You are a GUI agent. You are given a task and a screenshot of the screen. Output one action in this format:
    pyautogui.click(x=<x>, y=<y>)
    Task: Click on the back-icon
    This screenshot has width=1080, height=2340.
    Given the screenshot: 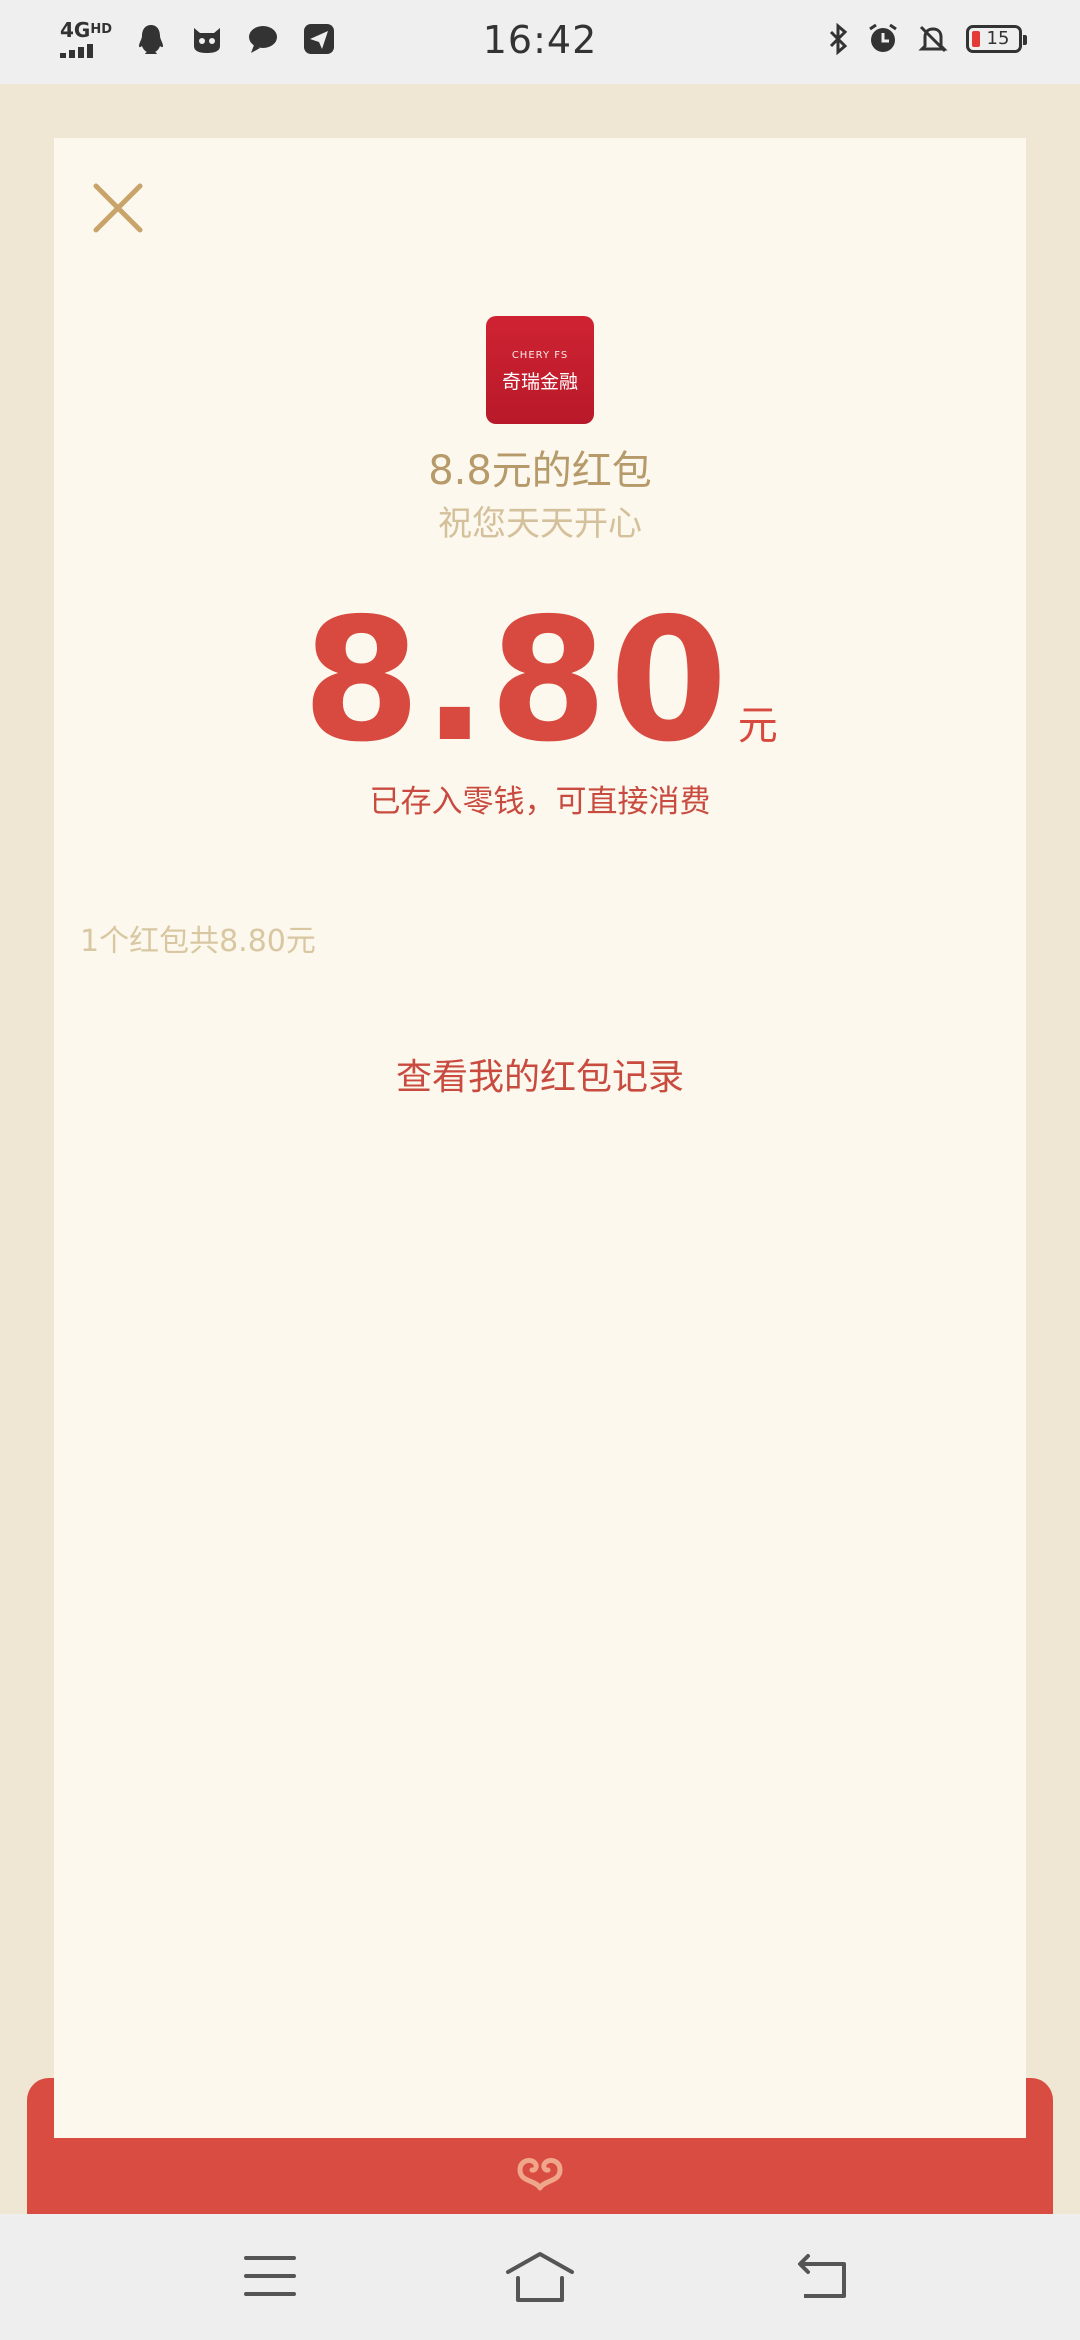 What is the action you would take?
    pyautogui.click(x=822, y=2276)
    